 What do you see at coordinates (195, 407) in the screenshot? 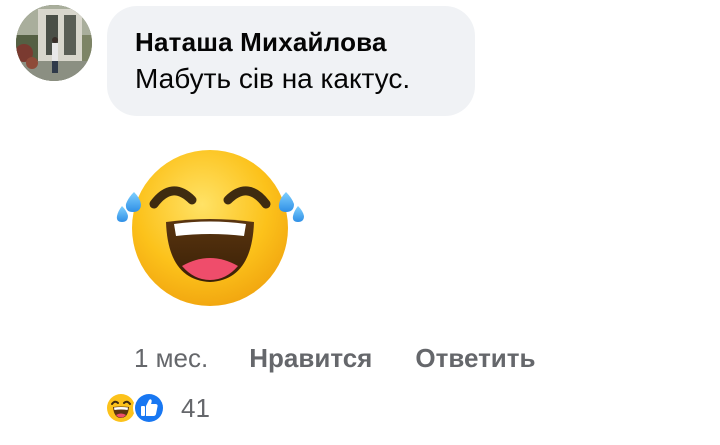
I see `reaction-count: 41` at bounding box center [195, 407].